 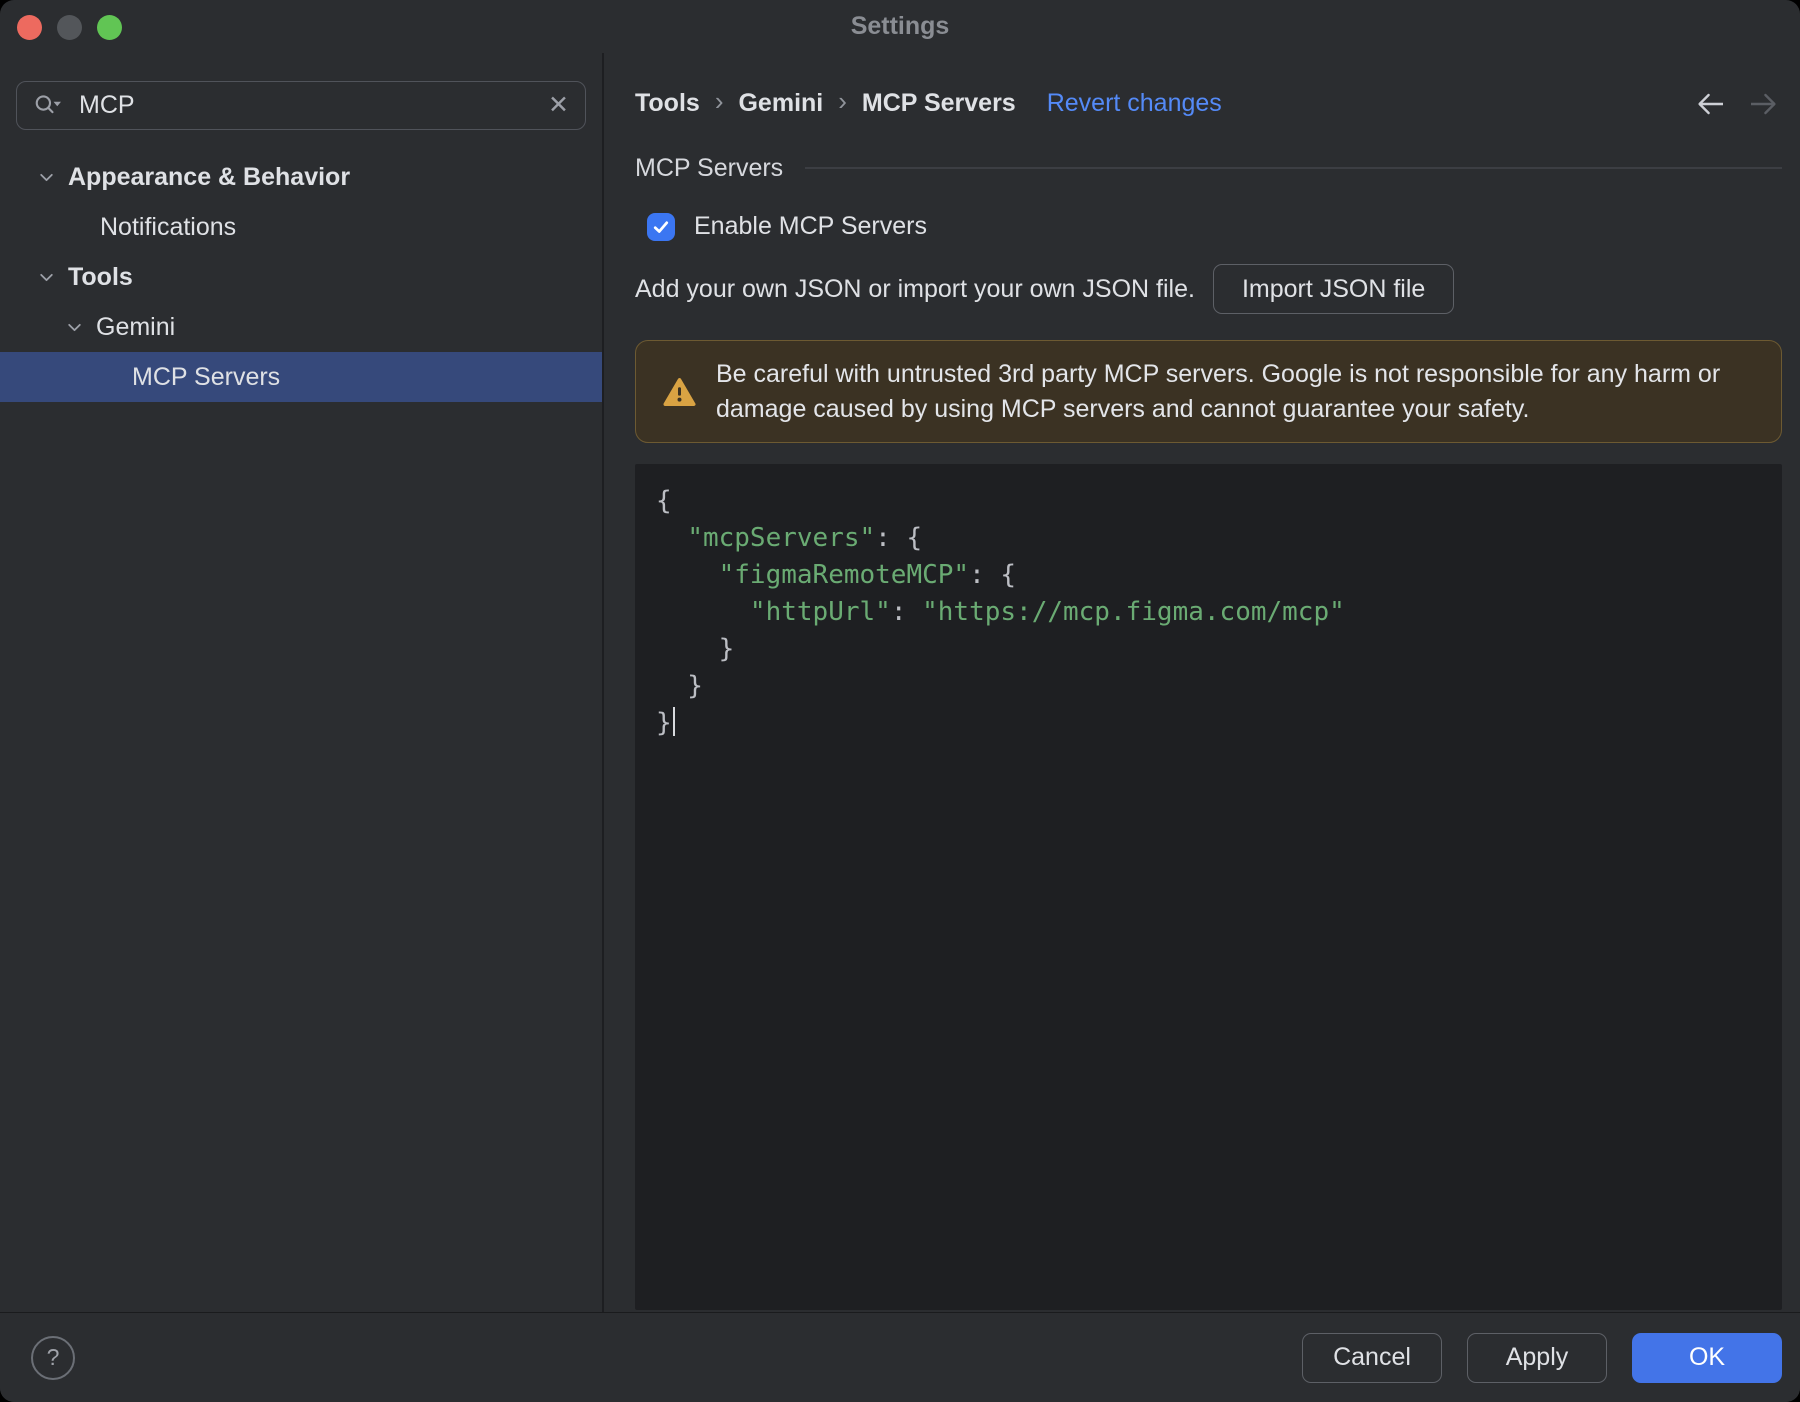 What do you see at coordinates (168, 226) in the screenshot?
I see `sidebar-item-label: Notifications` at bounding box center [168, 226].